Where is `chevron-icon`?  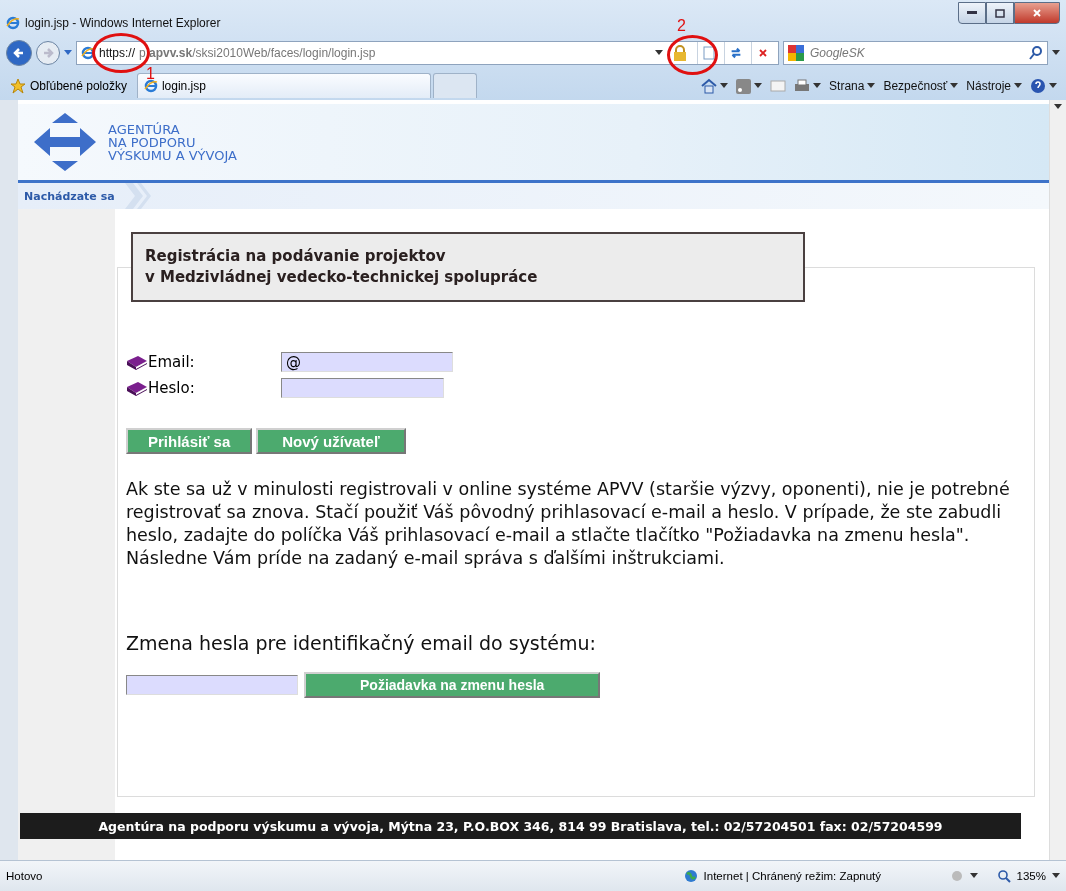
chevron-icon is located at coordinates (137, 196).